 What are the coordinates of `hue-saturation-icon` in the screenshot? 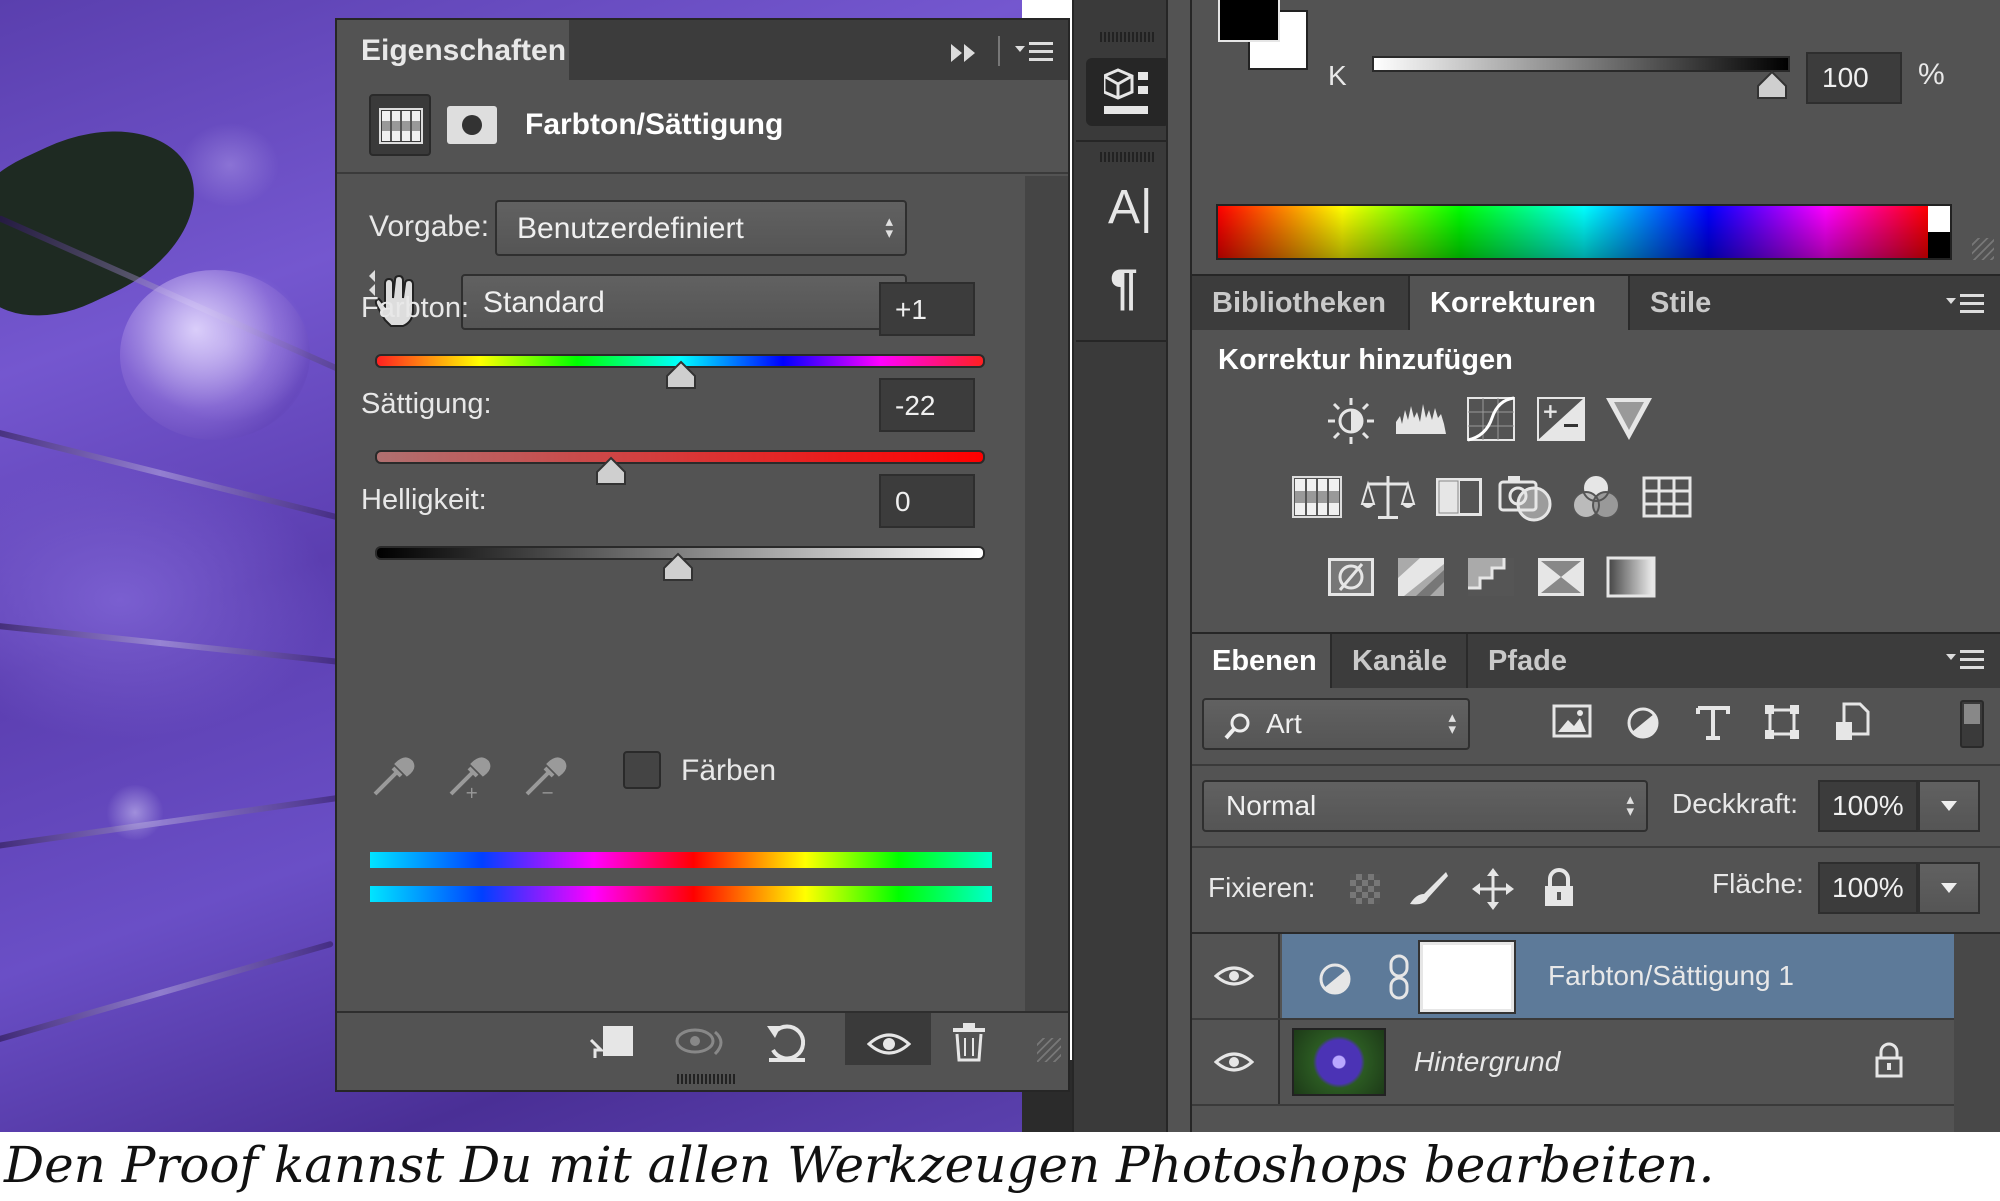 It's located at (1317, 497).